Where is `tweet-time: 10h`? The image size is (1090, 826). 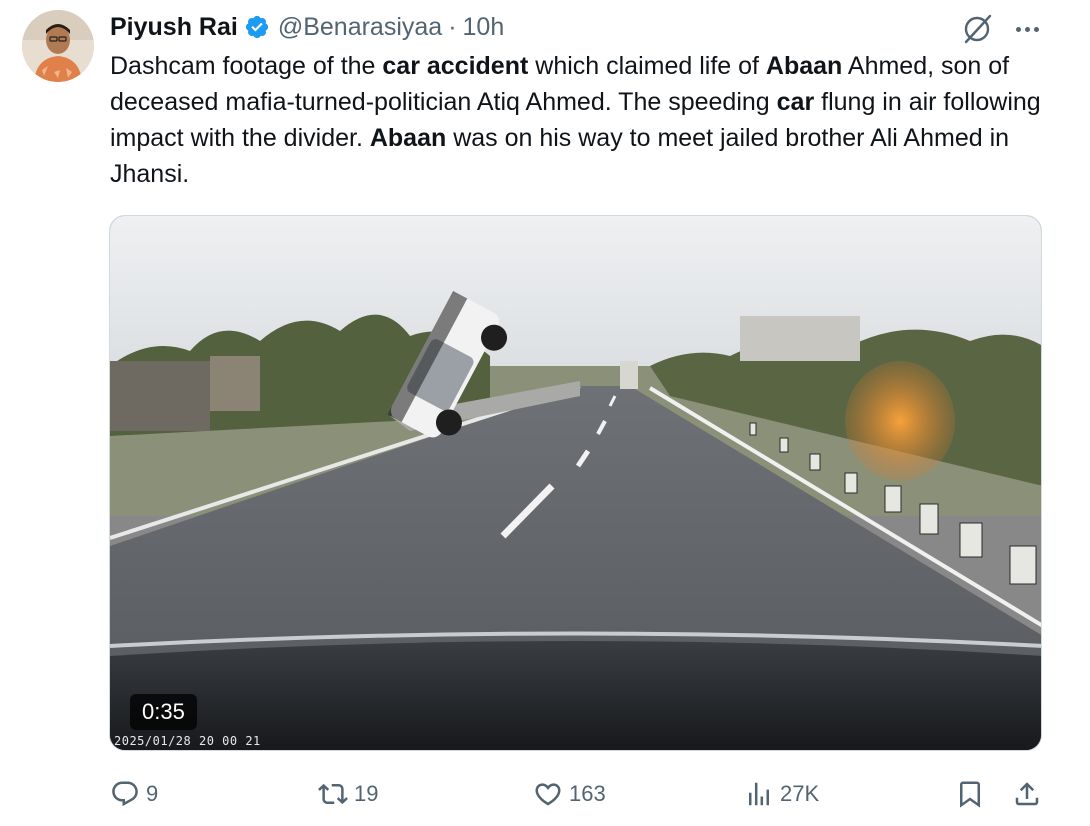 tweet-time: 10h is located at coordinates (484, 27).